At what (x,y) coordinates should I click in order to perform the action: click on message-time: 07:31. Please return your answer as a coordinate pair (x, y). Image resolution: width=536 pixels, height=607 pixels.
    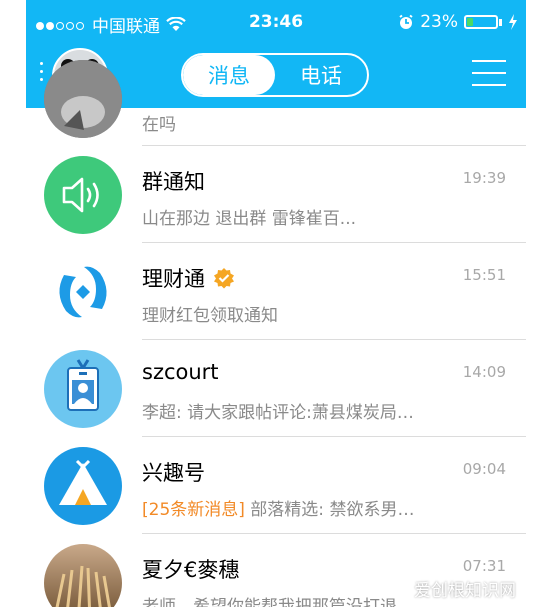
    Looking at the image, I should click on (484, 566).